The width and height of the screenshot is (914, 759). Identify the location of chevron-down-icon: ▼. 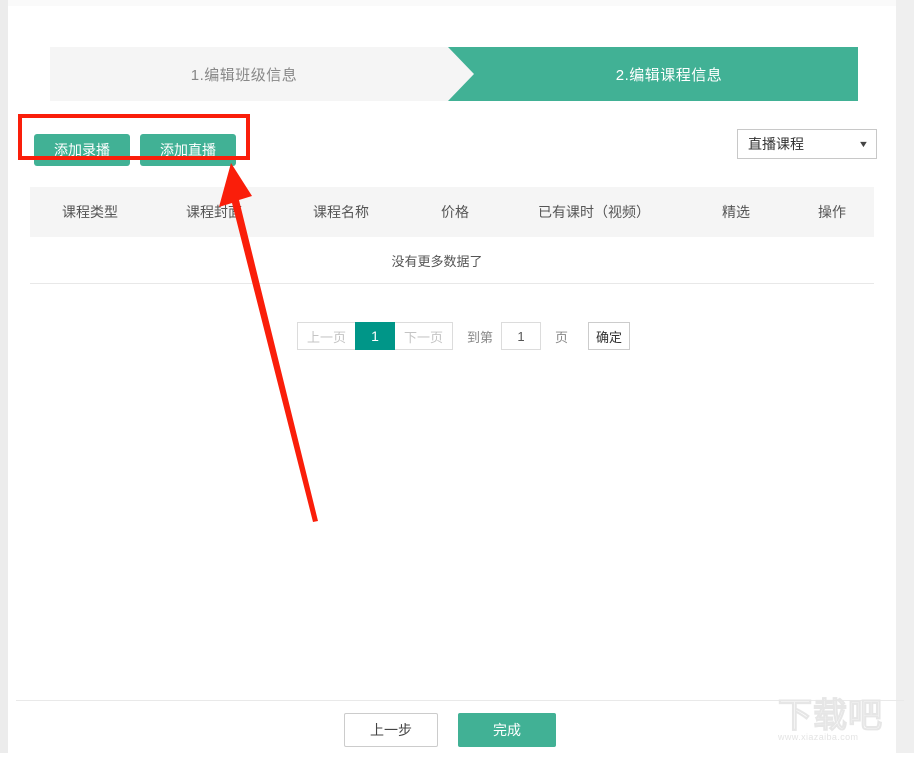
(863, 143).